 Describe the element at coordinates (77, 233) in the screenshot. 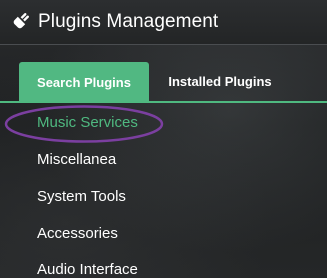

I see `category-accessories: Accessories` at that location.